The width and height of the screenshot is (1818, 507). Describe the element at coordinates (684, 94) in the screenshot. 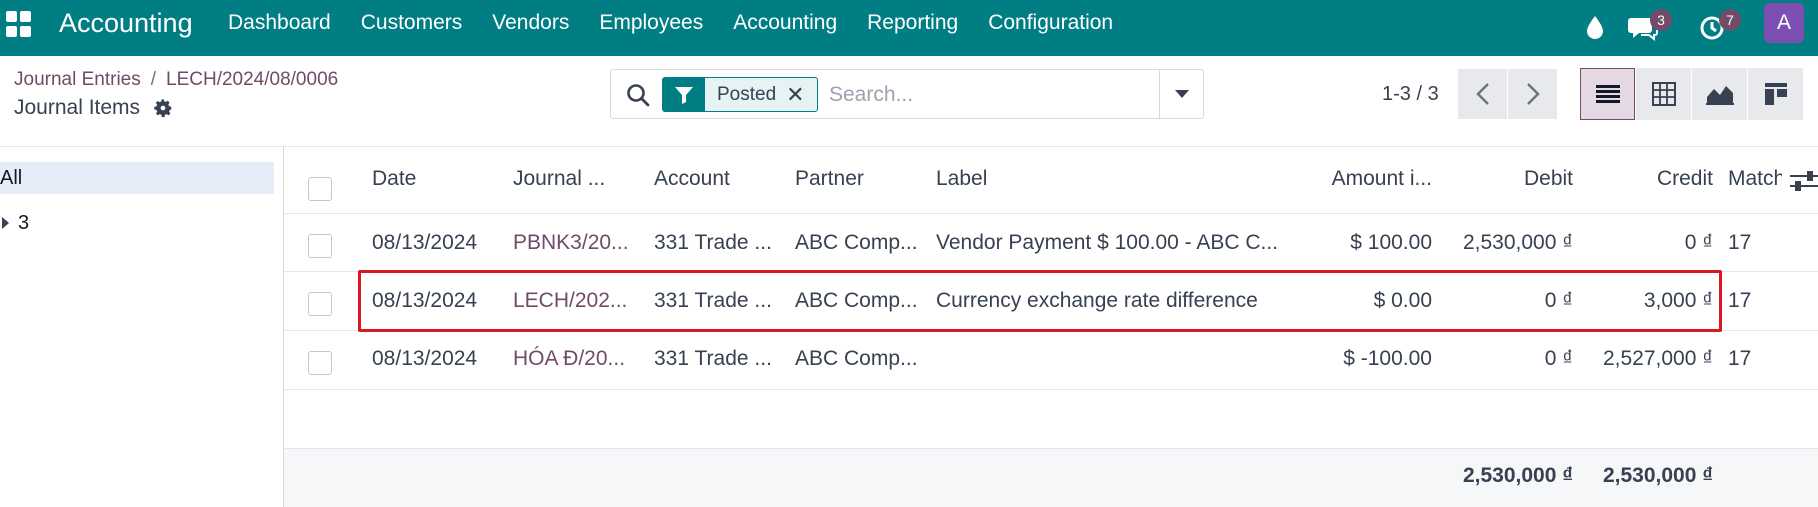

I see `filter-icon` at that location.